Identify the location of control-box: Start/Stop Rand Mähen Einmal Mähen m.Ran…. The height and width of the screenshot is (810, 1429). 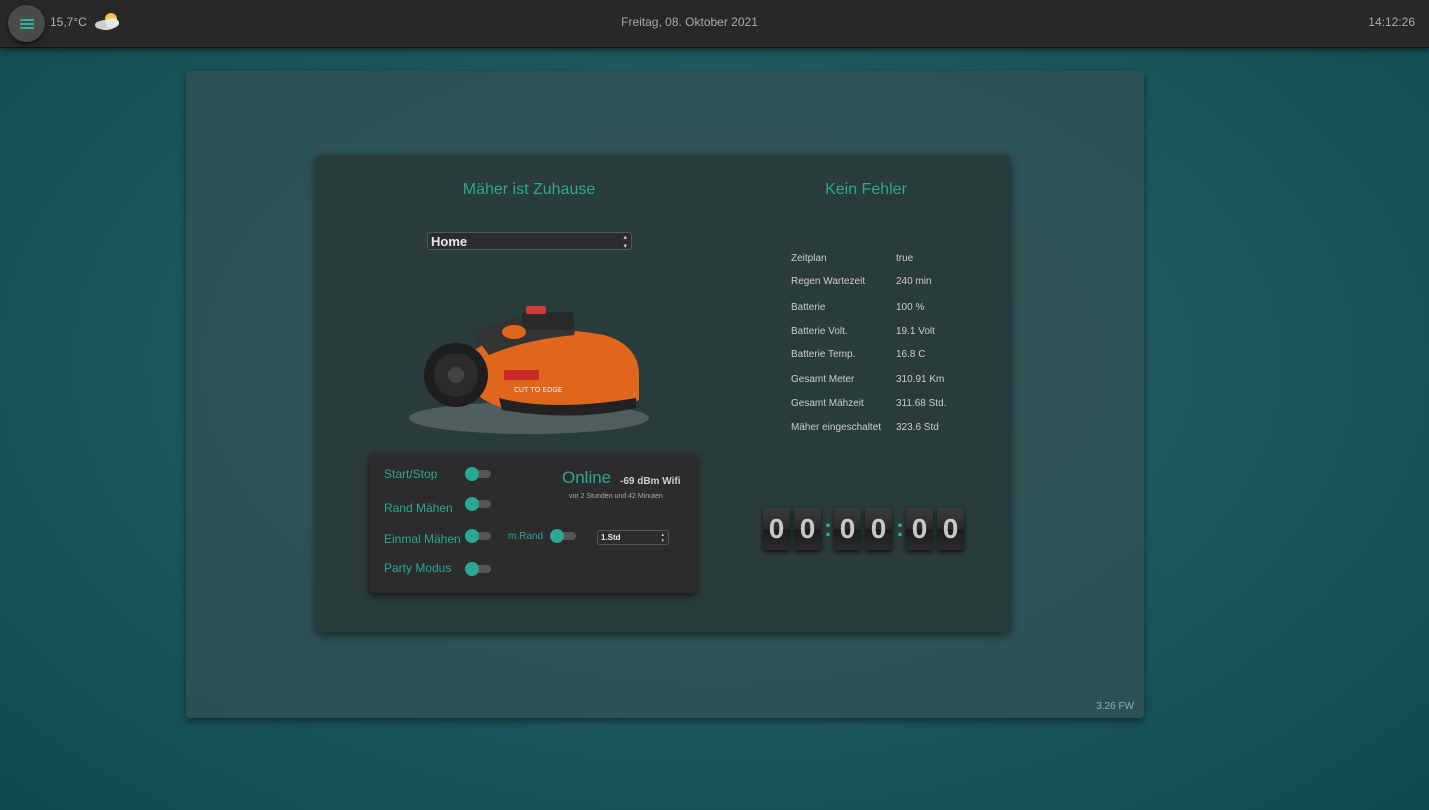
(533, 523).